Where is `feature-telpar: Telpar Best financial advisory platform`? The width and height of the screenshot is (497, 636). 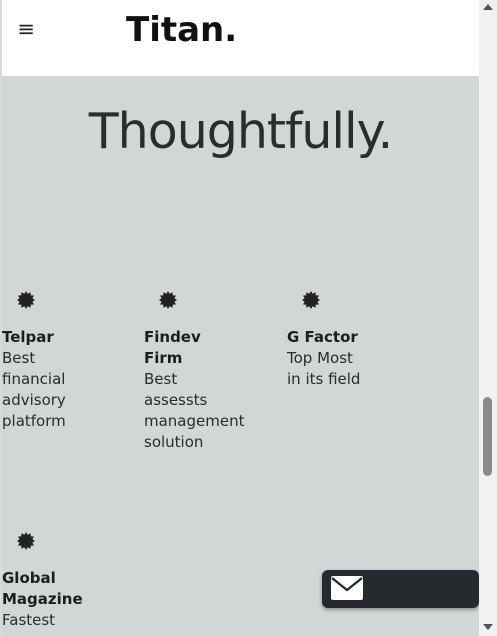
feature-telpar: Telpar Best financial advisory platform is located at coordinates (57, 365).